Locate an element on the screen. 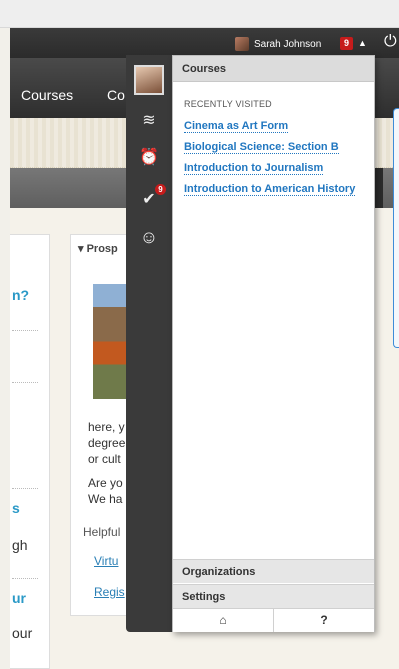  left-panel-text: our is located at coordinates (22, 633).